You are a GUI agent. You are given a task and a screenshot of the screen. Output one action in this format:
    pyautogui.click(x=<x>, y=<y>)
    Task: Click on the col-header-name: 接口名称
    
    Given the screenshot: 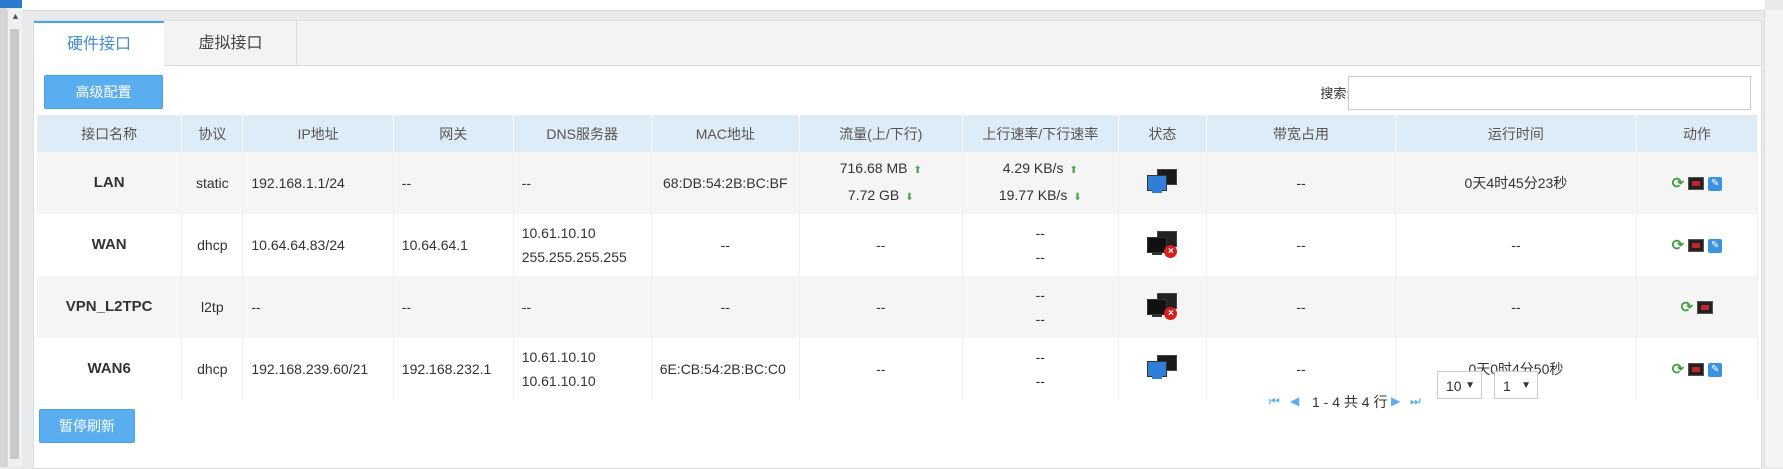 What is the action you would take?
    pyautogui.click(x=110, y=133)
    